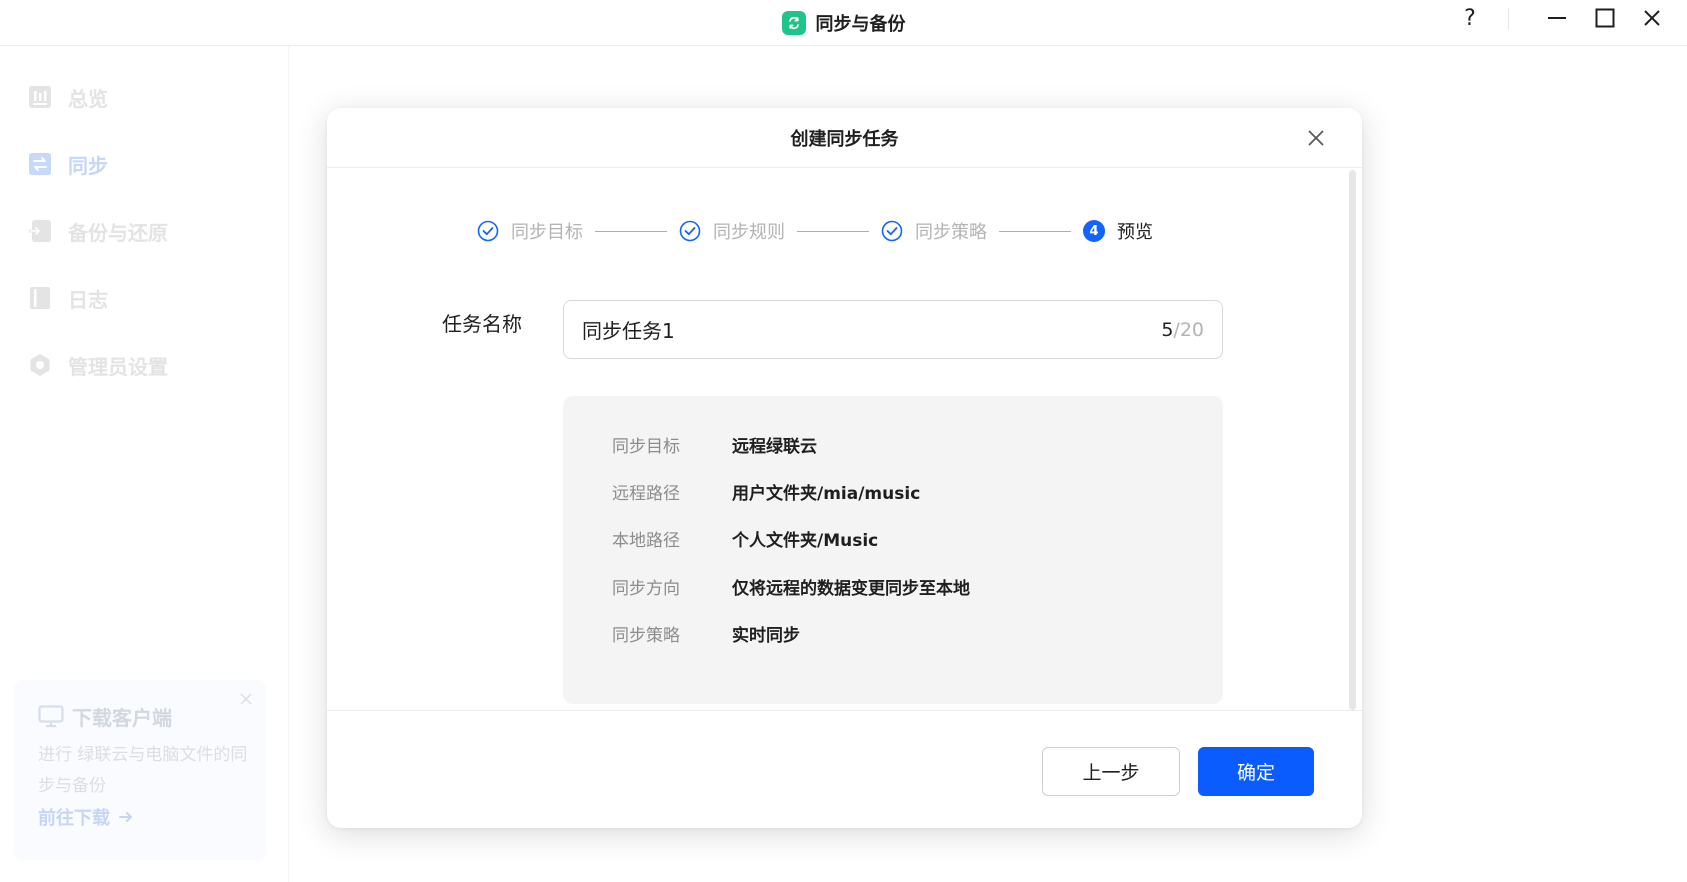  I want to click on dialog-close-button, so click(1316, 138).